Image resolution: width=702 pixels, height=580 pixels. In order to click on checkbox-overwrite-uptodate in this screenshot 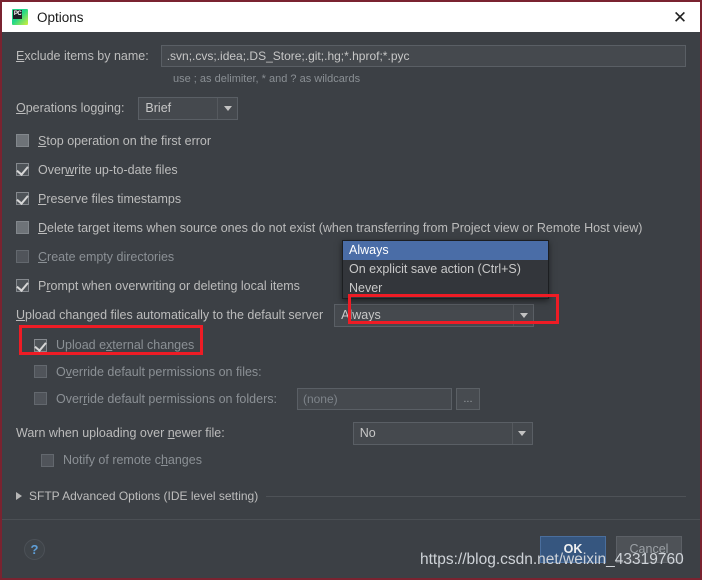, I will do `click(22, 169)`.